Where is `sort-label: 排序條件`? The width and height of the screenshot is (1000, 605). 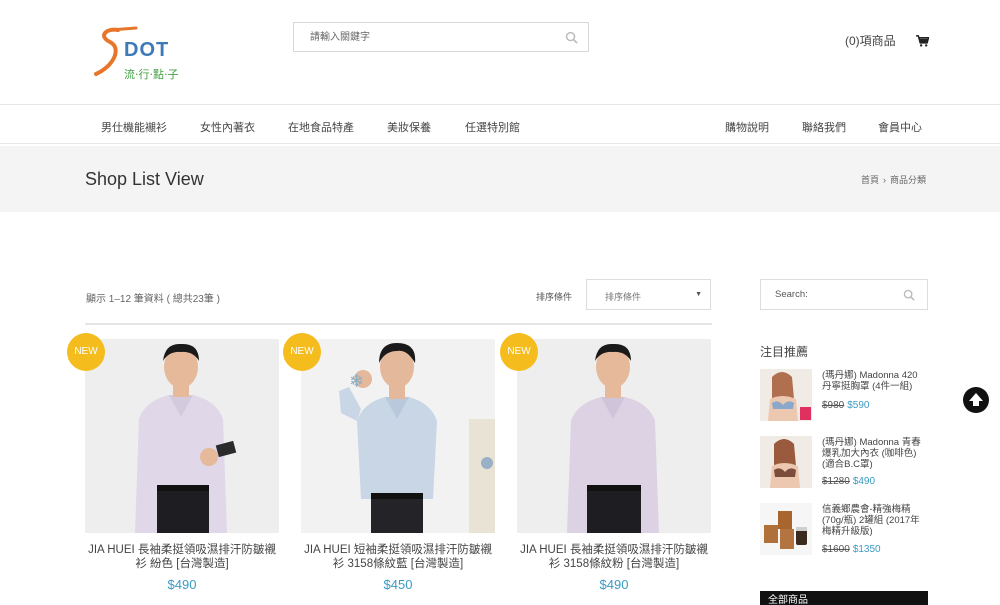
sort-label: 排序條件 is located at coordinates (554, 297).